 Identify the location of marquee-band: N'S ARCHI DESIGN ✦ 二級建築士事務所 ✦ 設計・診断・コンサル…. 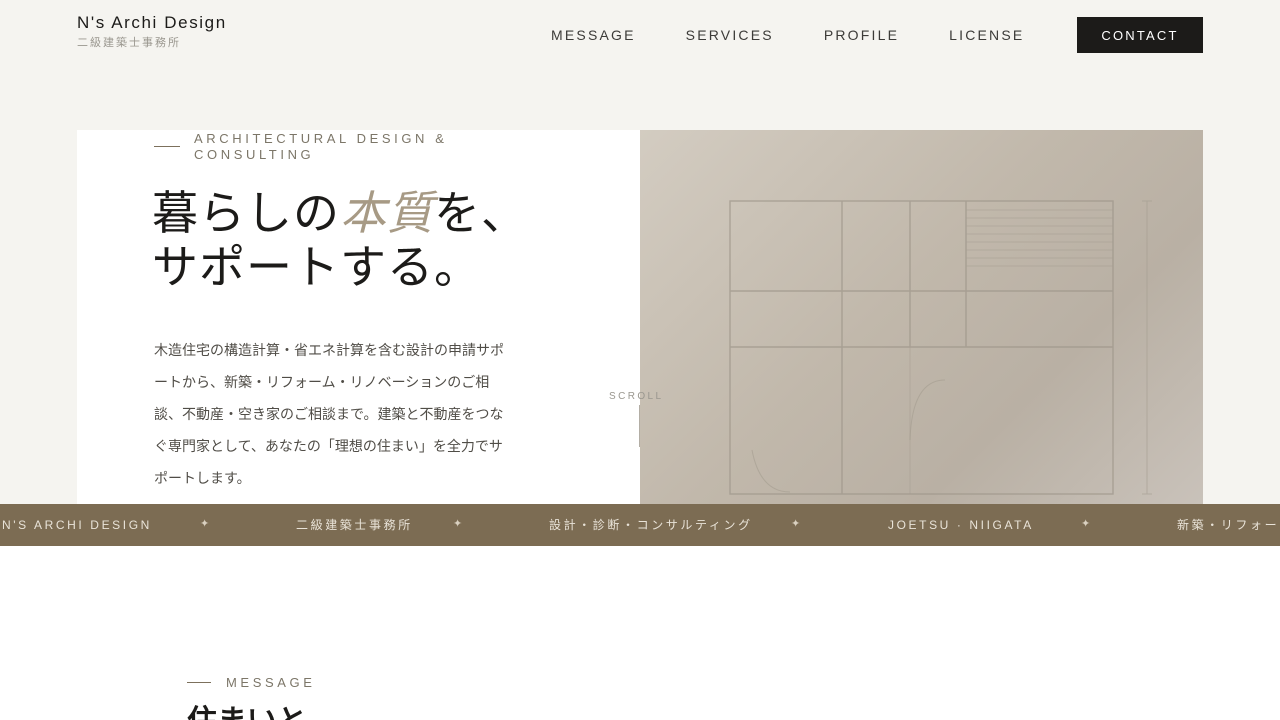
(640, 525).